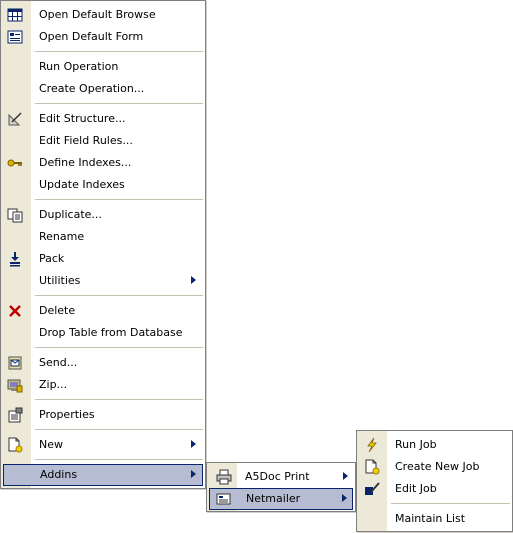 This screenshot has width=513, height=533. I want to click on menu-item-netmailer: Netmailer, so click(281, 499).